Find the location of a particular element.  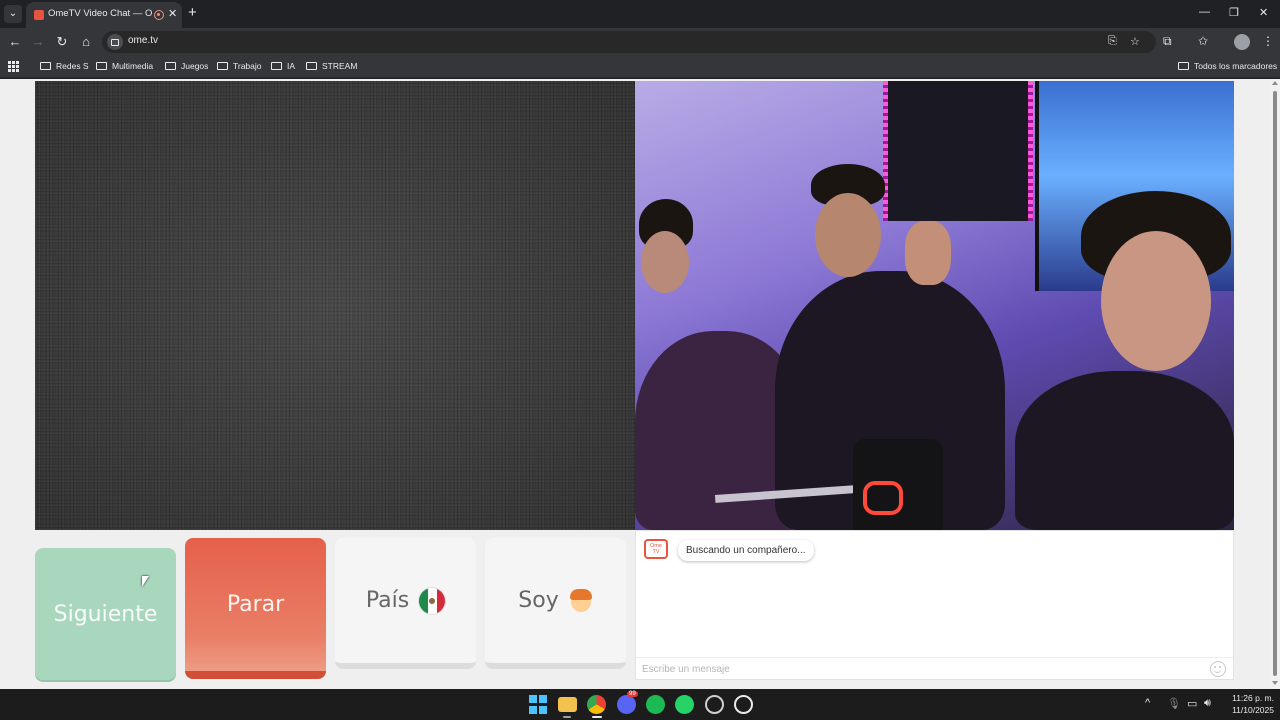

bookmark-folder-juegos: Juegos is located at coordinates (186, 66).